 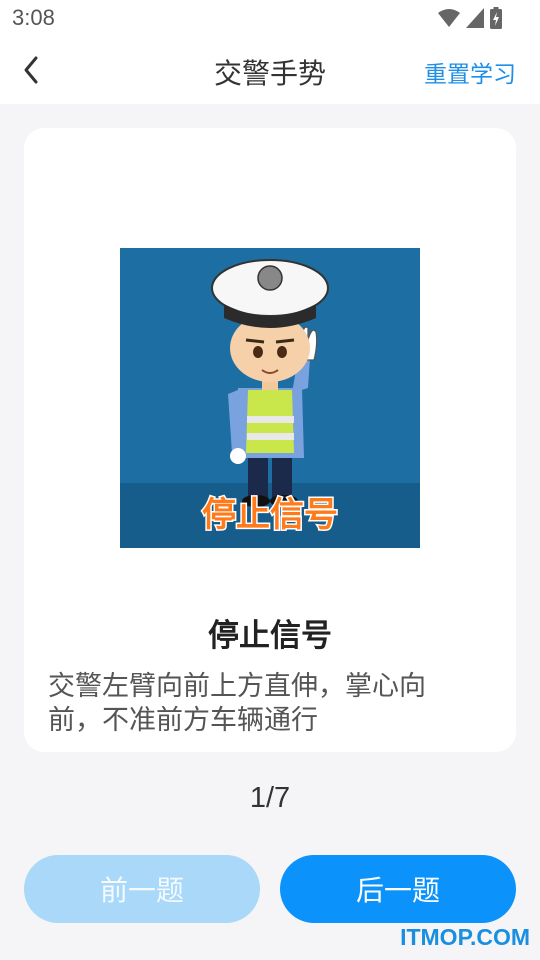 What do you see at coordinates (142, 889) in the screenshot?
I see `previous-question-button: 前一题` at bounding box center [142, 889].